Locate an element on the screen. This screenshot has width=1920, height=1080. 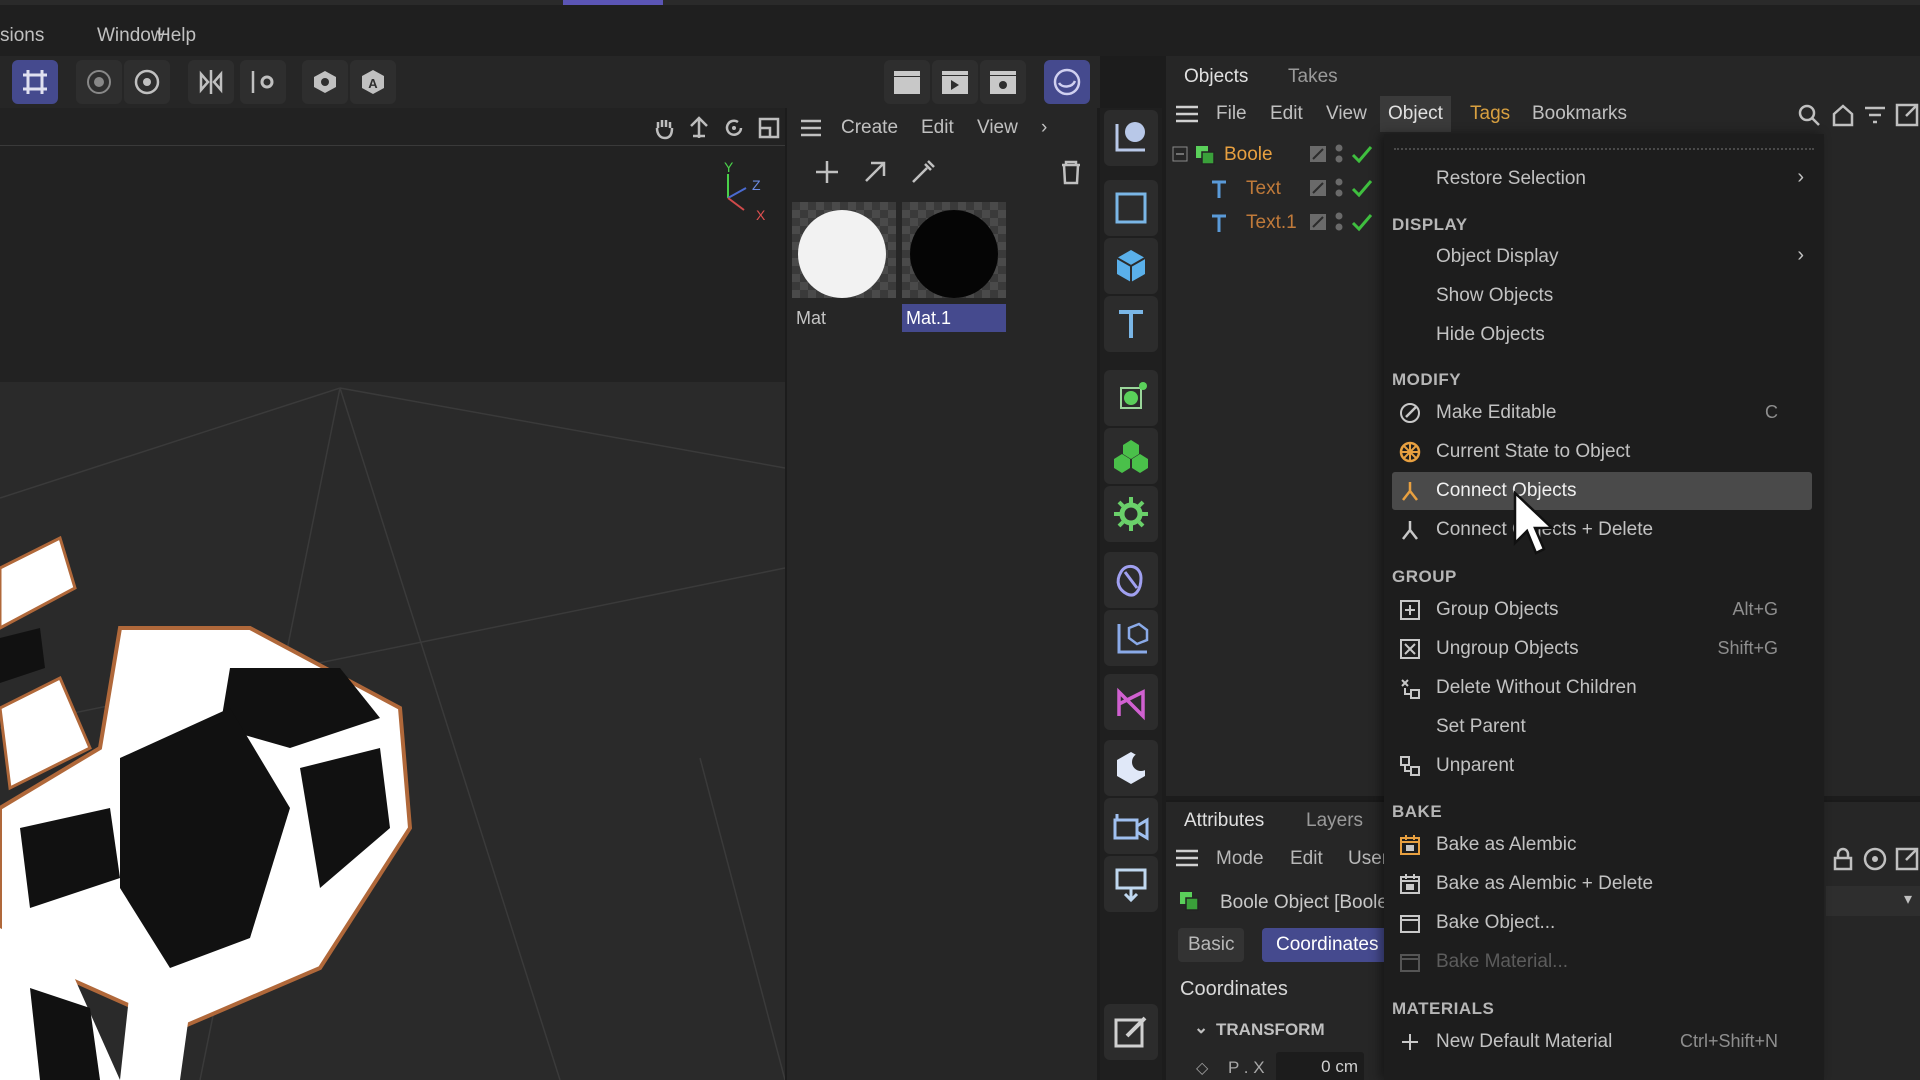
search-icon is located at coordinates (1809, 115).